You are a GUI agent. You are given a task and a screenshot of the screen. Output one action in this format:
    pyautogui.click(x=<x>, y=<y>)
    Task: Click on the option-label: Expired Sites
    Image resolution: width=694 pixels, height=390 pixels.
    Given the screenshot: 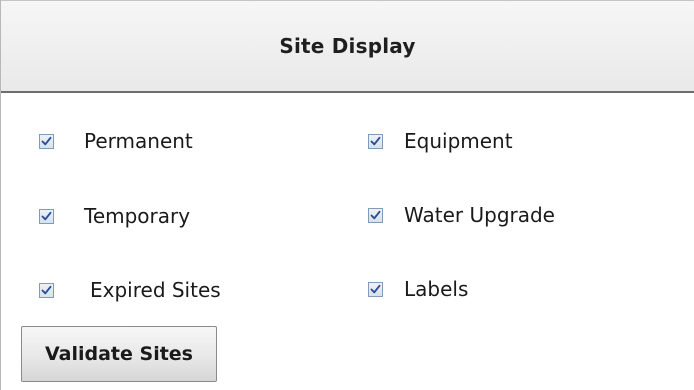 What is the action you would take?
    pyautogui.click(x=155, y=290)
    